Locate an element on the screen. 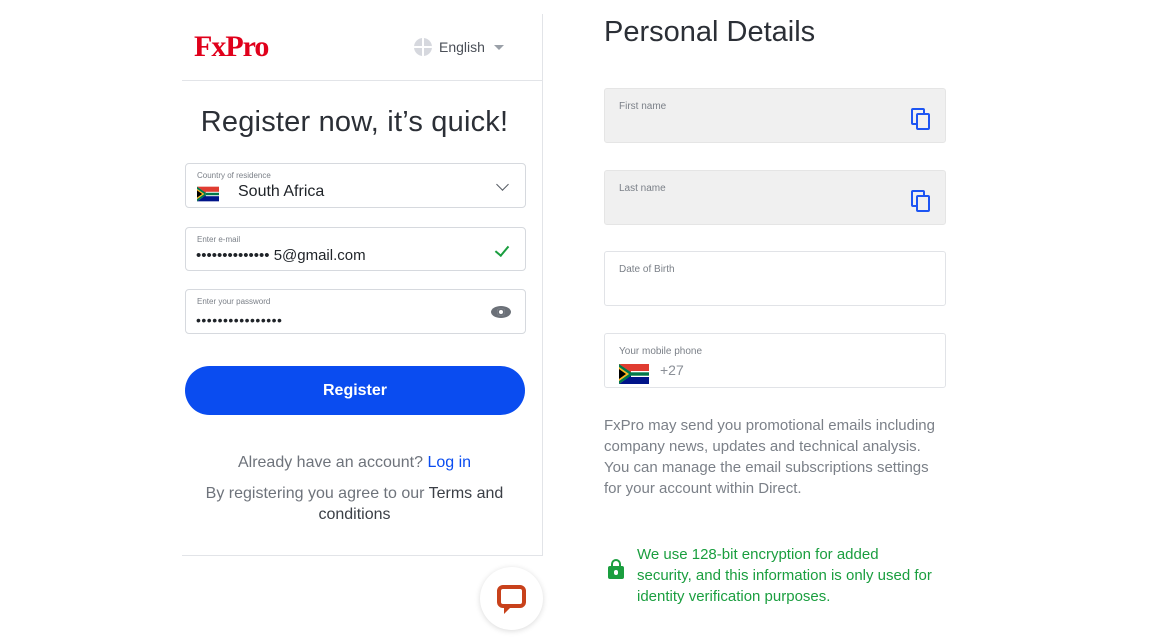  chevron-down-icon is located at coordinates (502, 184).